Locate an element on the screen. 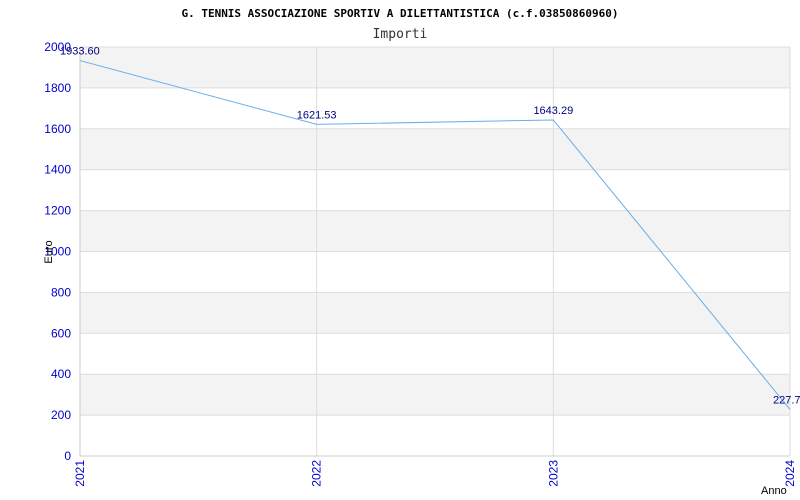  y-tick-label-6: 1200 is located at coordinates (57, 211).